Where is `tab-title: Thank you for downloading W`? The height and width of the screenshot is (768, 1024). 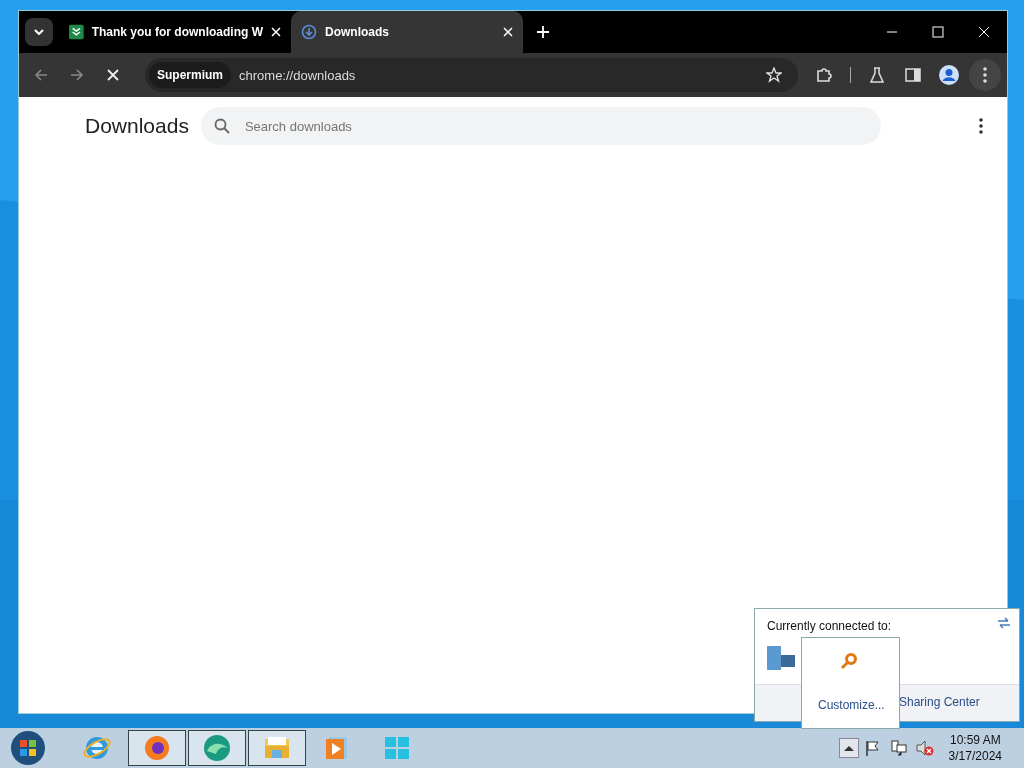 tab-title: Thank you for downloading W is located at coordinates (177, 32).